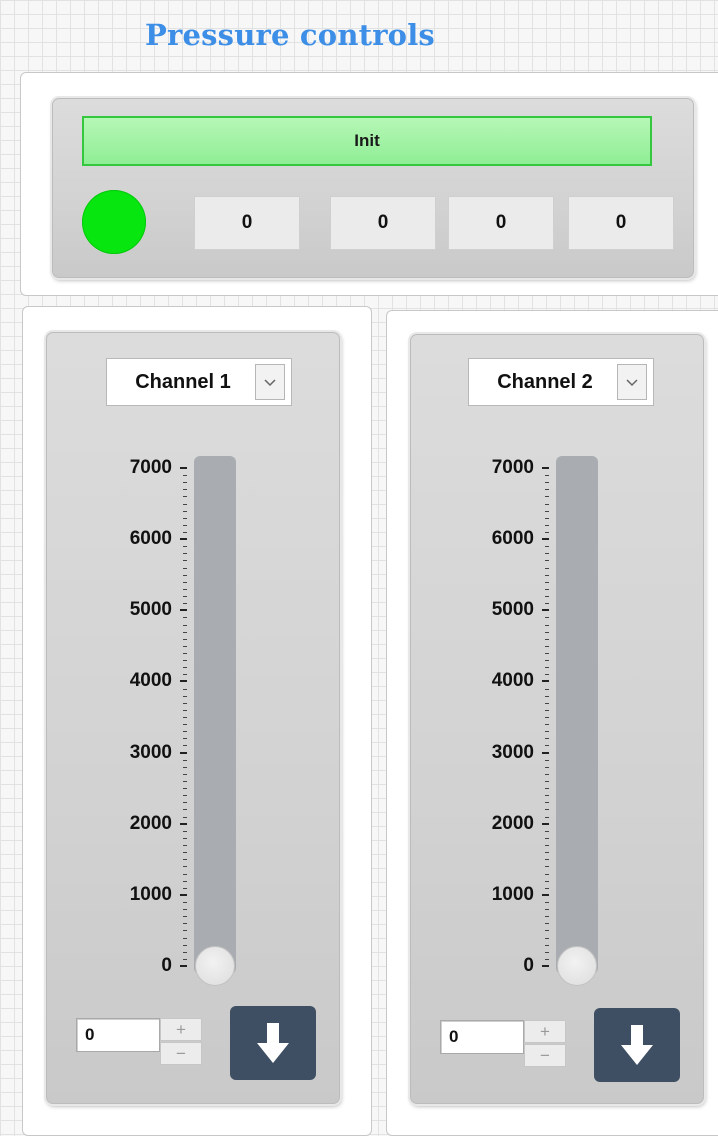 This screenshot has height=1136, width=718. I want to click on channel-1-value-input: 0, so click(118, 1035).